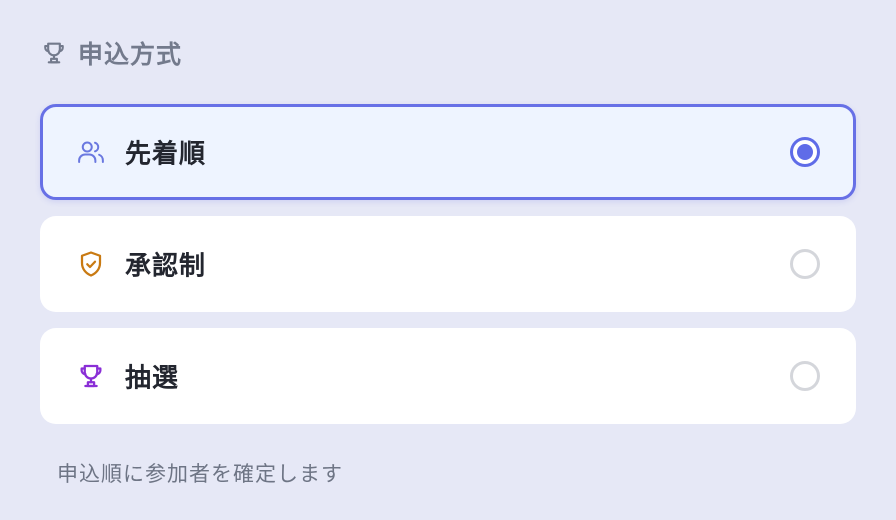 Image resolution: width=896 pixels, height=520 pixels. Describe the element at coordinates (91, 152) in the screenshot. I see `users-icon` at that location.